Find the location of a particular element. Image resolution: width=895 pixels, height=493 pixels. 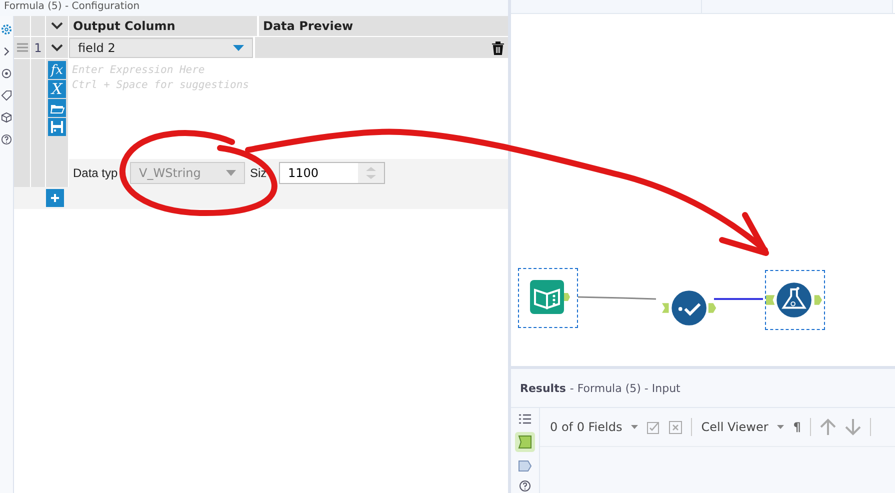

size-field: 1100 is located at coordinates (332, 173).